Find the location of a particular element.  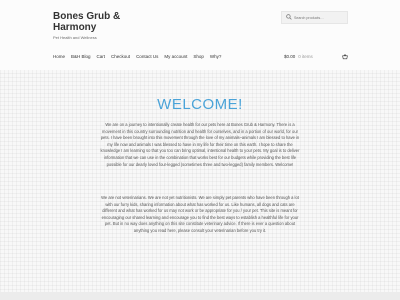

search-box is located at coordinates (314, 17).